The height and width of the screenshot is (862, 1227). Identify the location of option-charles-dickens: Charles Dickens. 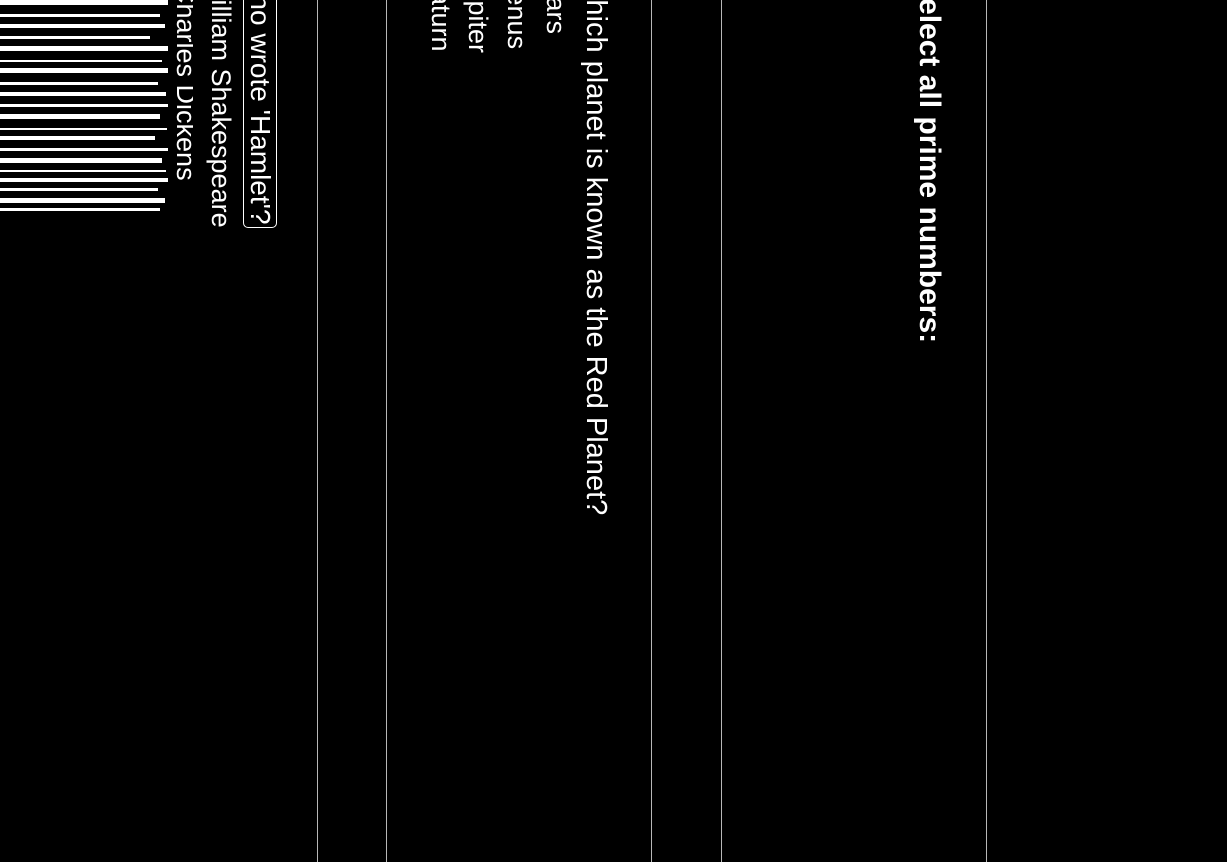
(182, 106).